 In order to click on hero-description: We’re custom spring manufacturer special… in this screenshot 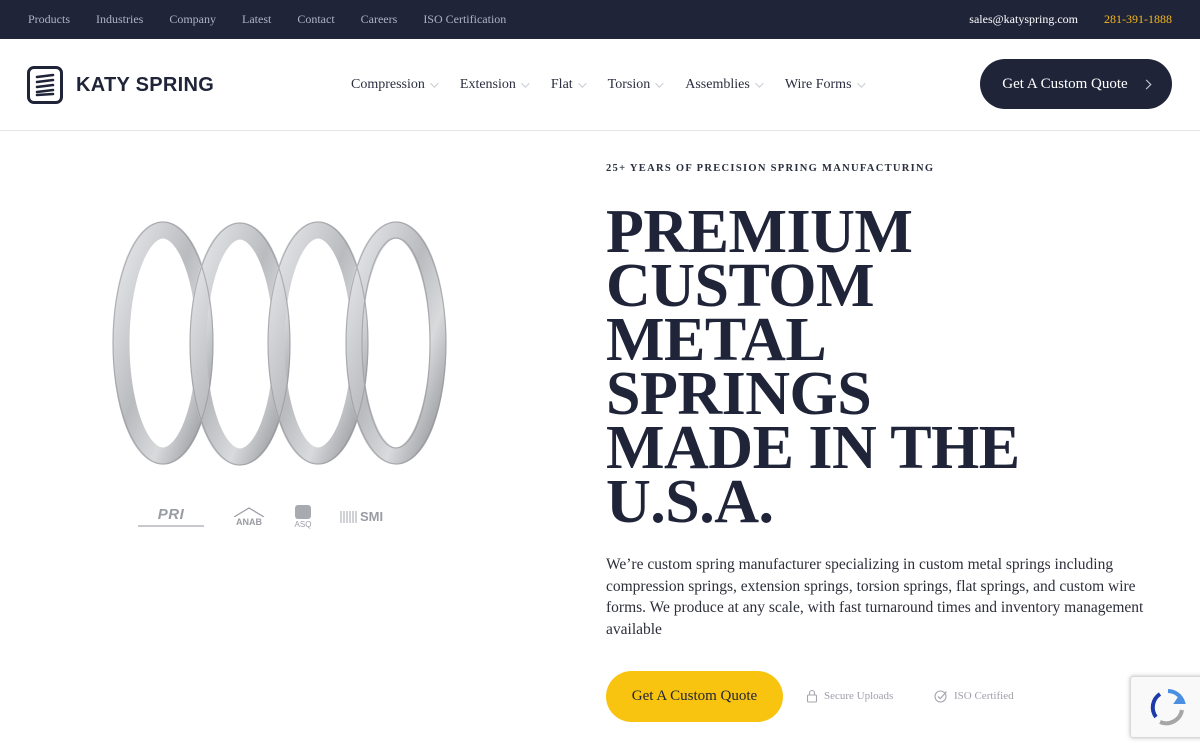, I will do `click(875, 597)`.